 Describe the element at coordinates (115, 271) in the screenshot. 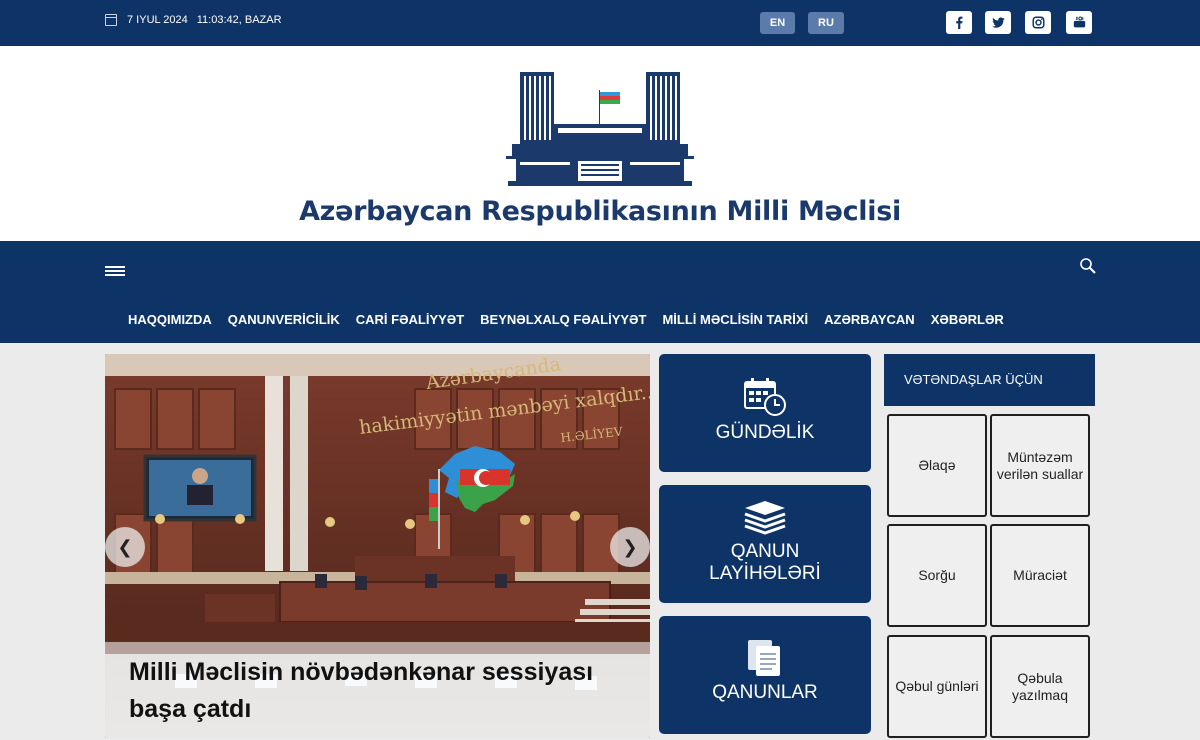

I see `hamburger-menu-icon` at that location.